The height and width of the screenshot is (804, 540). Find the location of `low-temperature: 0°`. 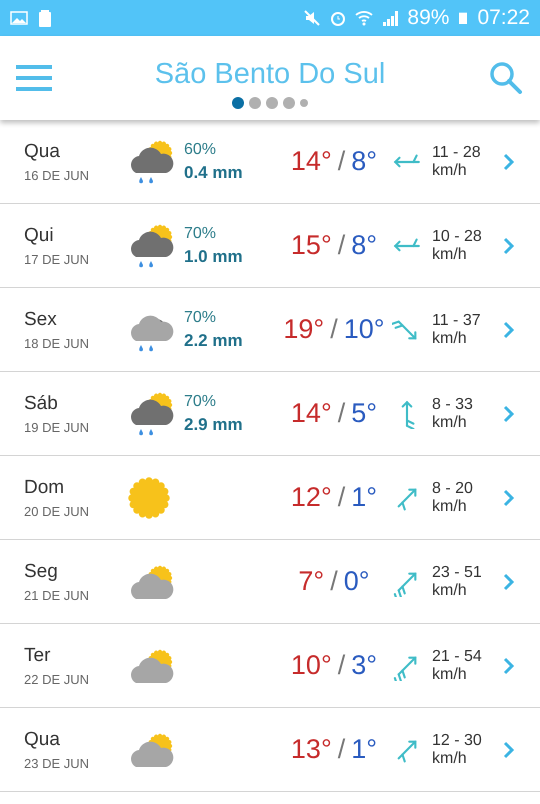

low-temperature: 0° is located at coordinates (357, 581).